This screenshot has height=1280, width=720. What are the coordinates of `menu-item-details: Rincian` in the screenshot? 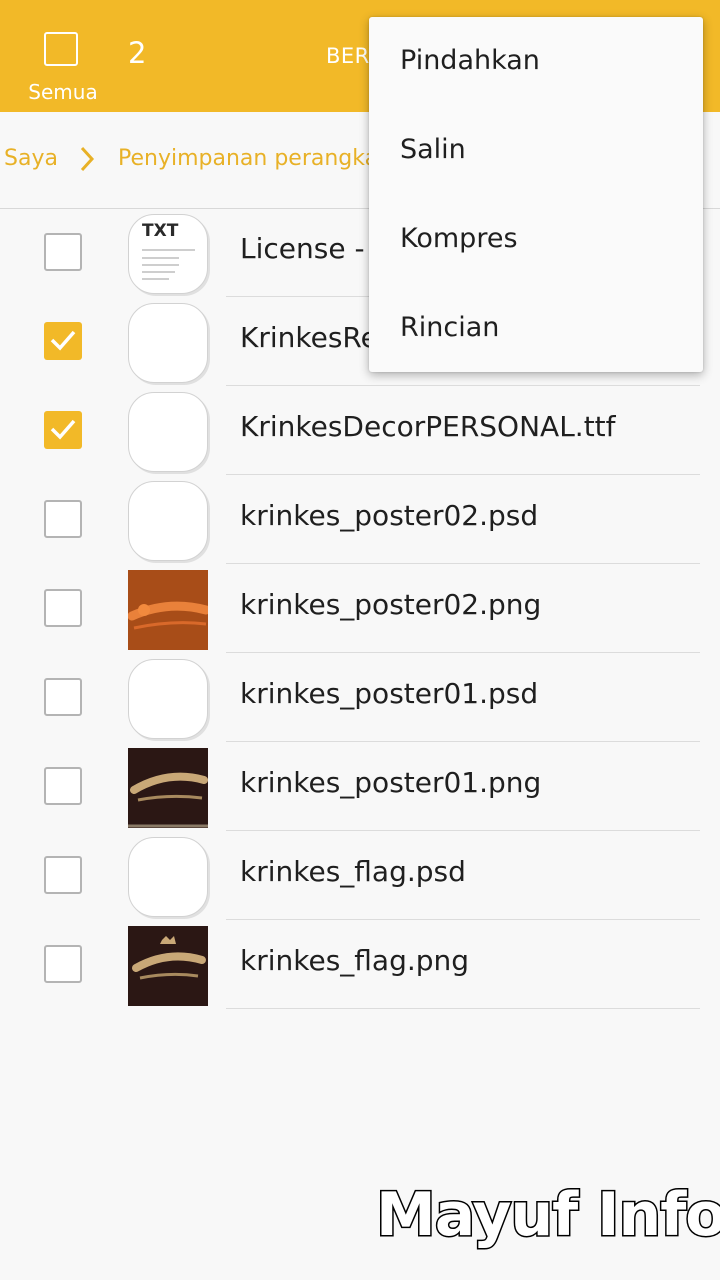 It's located at (536, 328).